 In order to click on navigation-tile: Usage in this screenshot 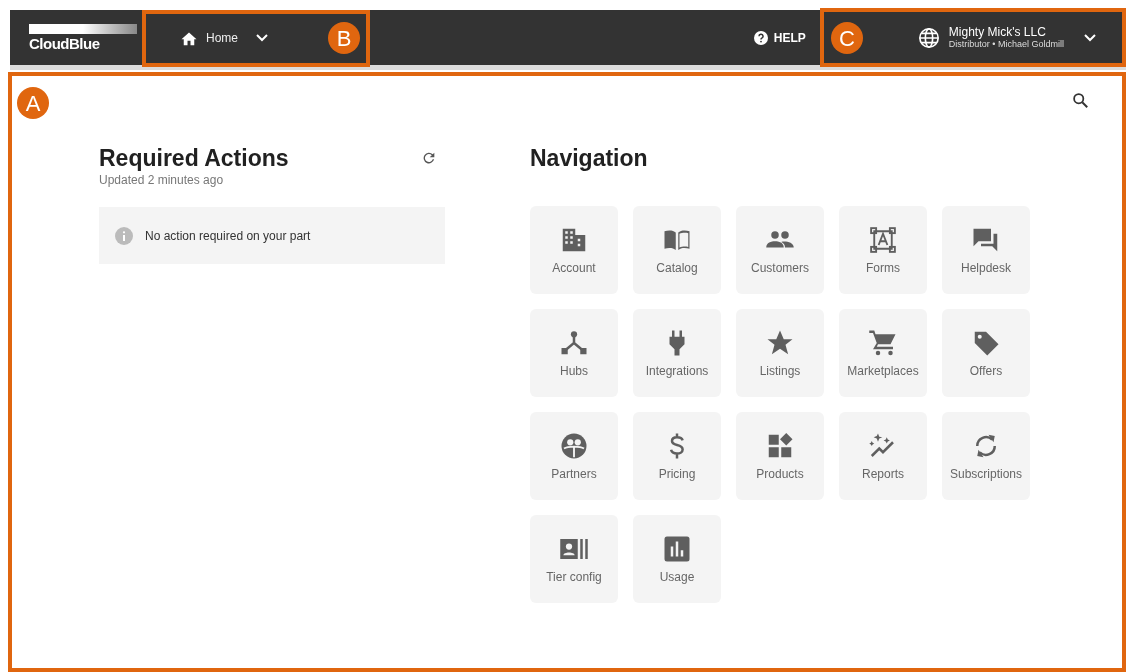, I will do `click(677, 559)`.